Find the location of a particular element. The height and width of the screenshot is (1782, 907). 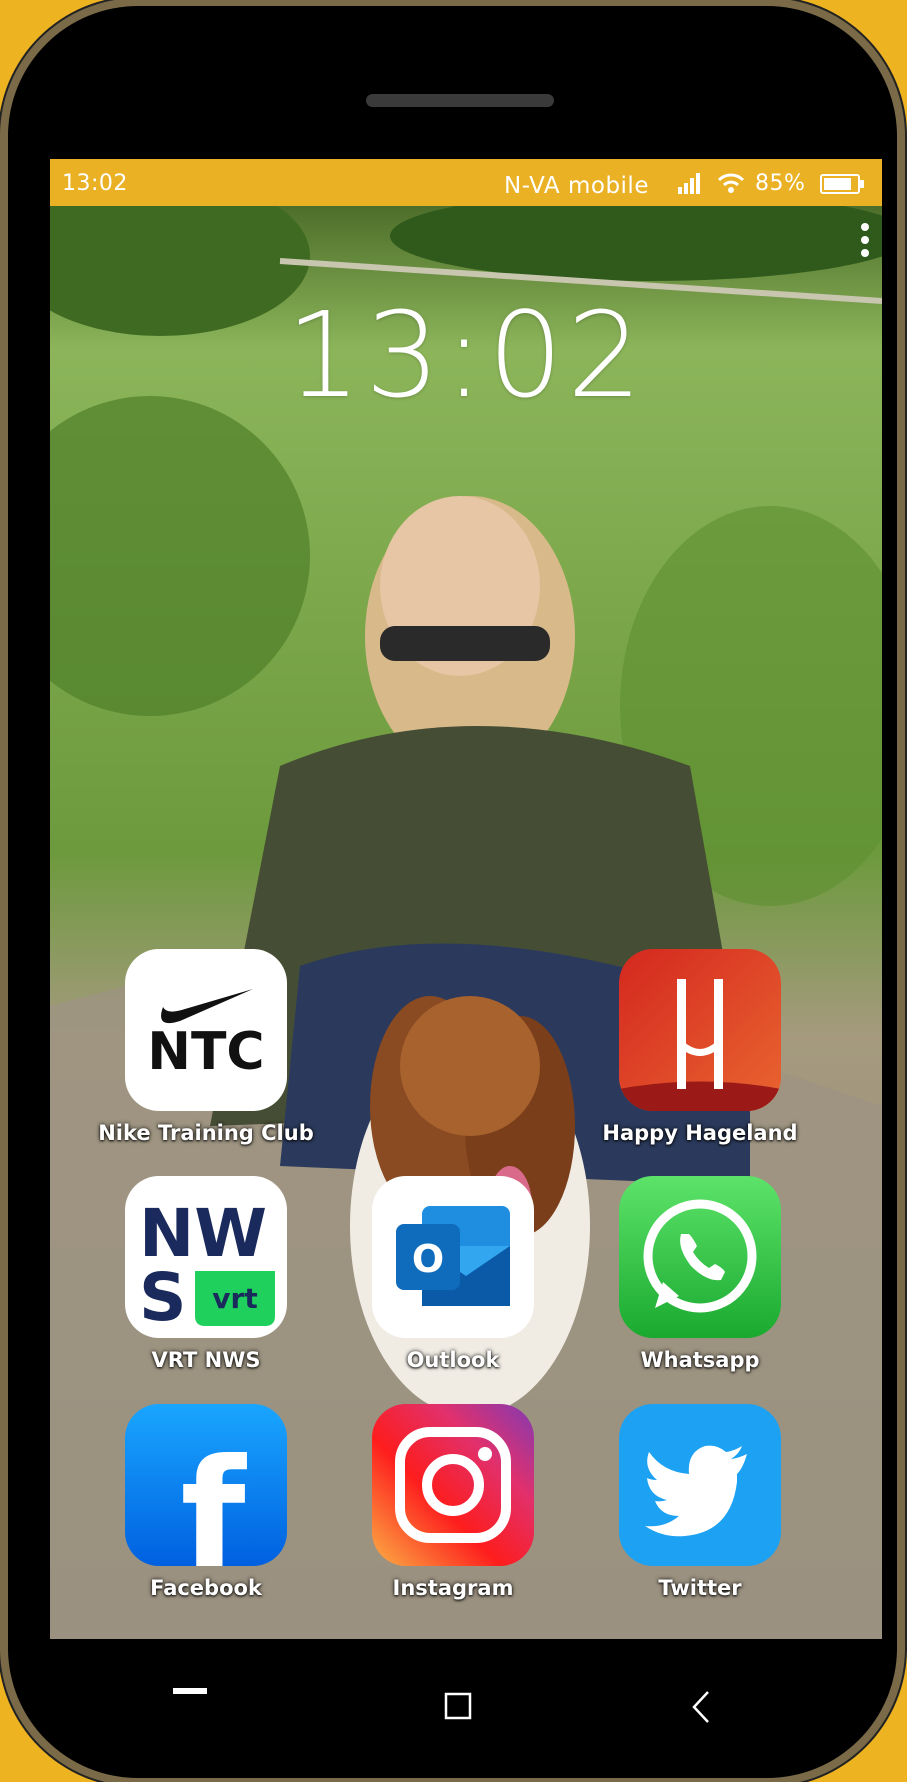

lockscreen-clock: 13:02 is located at coordinates (466, 355).